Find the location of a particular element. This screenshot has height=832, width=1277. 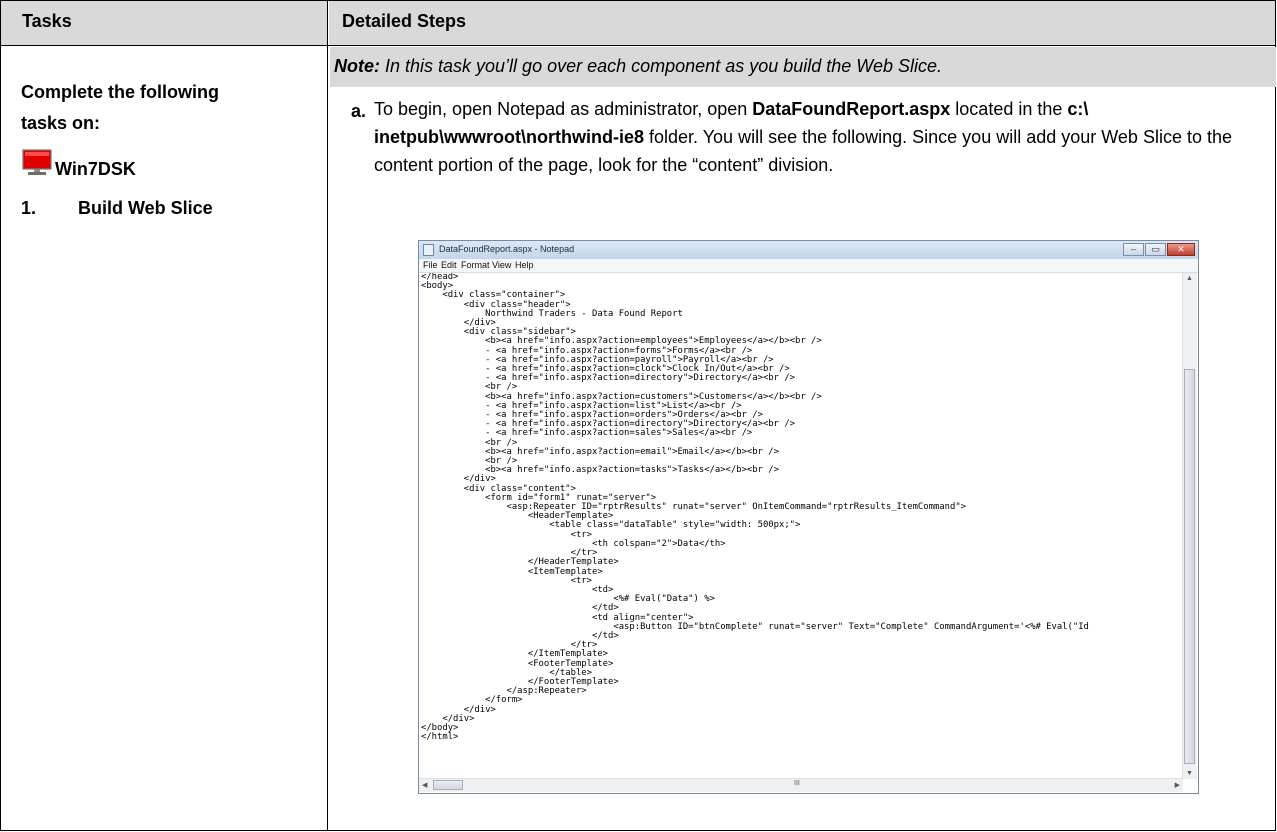

vertical-scrollbar: ▲ ▼ is located at coordinates (1189, 526).